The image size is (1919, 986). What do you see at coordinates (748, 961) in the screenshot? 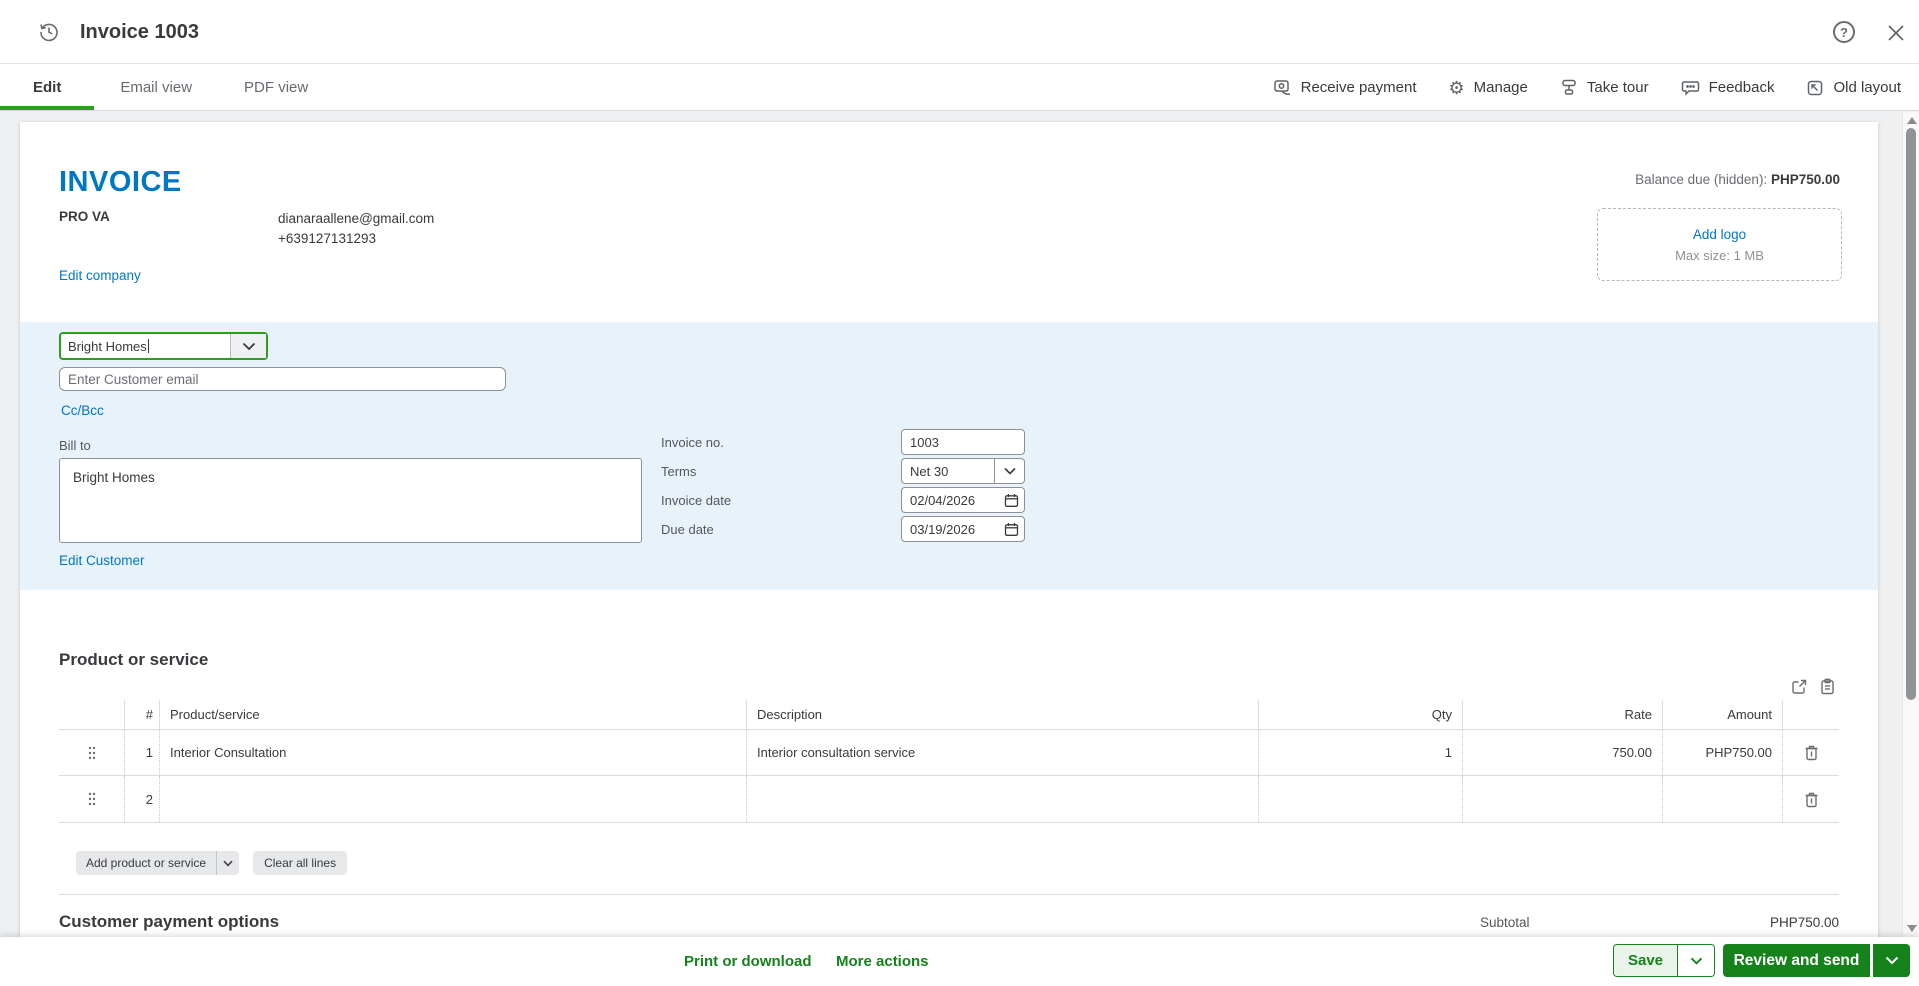
I see `print-or-download-link: Print or download` at bounding box center [748, 961].